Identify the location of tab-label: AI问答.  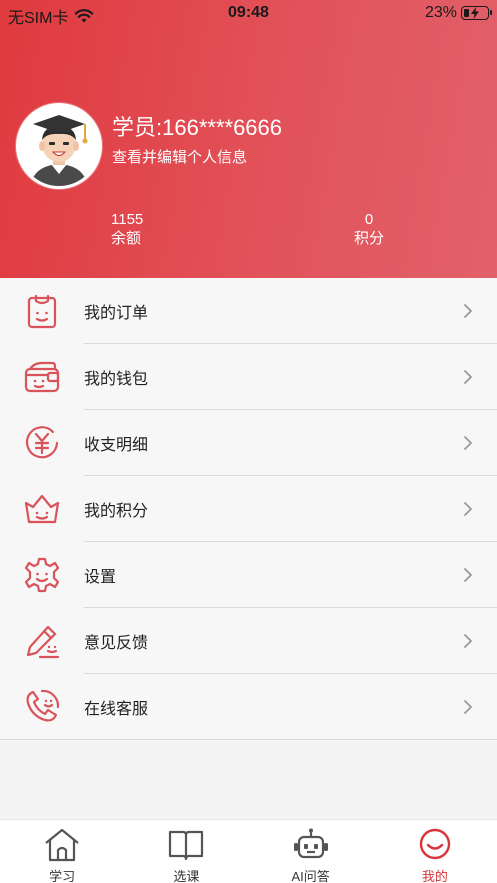
(310, 876).